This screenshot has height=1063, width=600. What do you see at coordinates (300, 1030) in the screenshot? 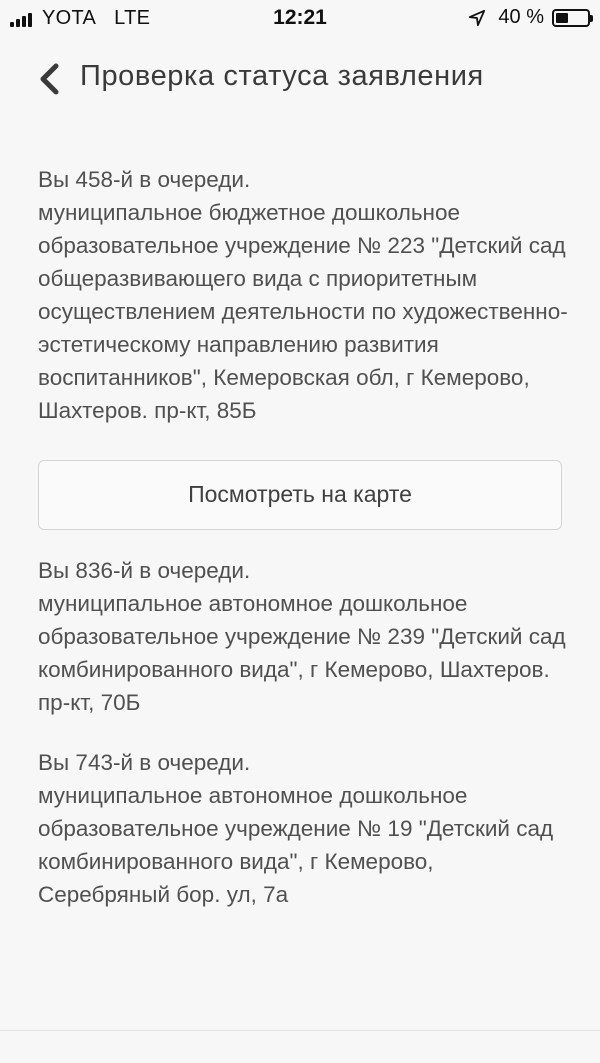
I see `bottom-divider` at bounding box center [300, 1030].